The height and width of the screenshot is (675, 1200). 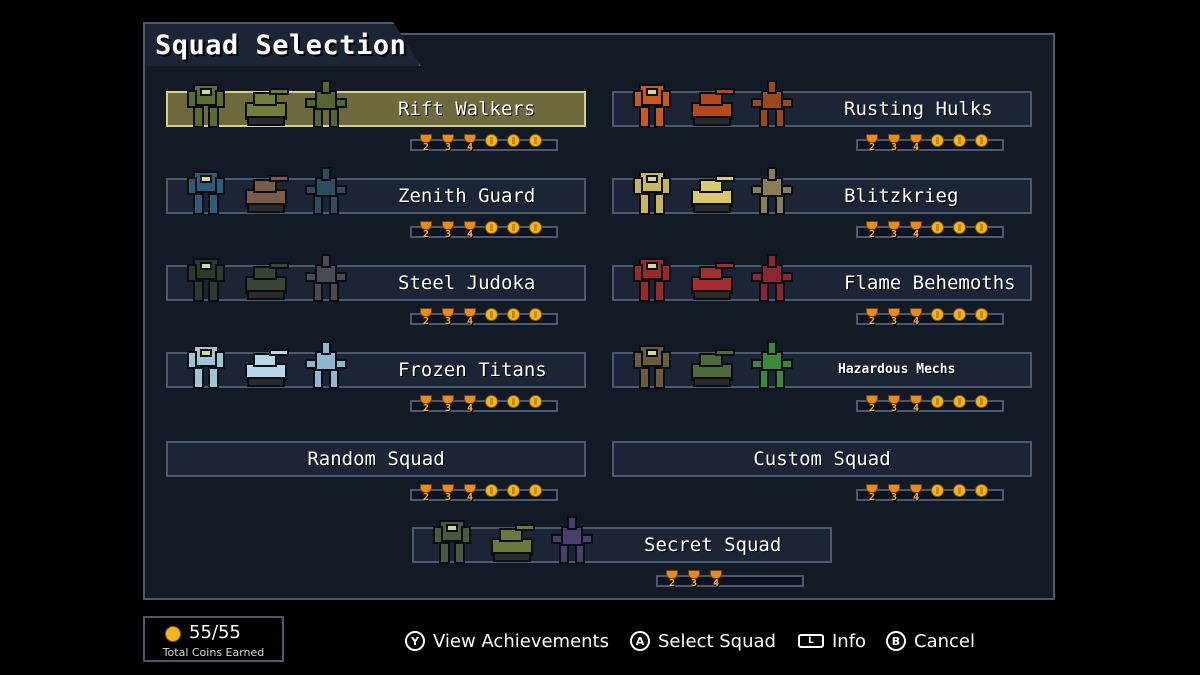 I want to click on total-coins-box: 55/55 Total Coins Earned, so click(x=213, y=639).